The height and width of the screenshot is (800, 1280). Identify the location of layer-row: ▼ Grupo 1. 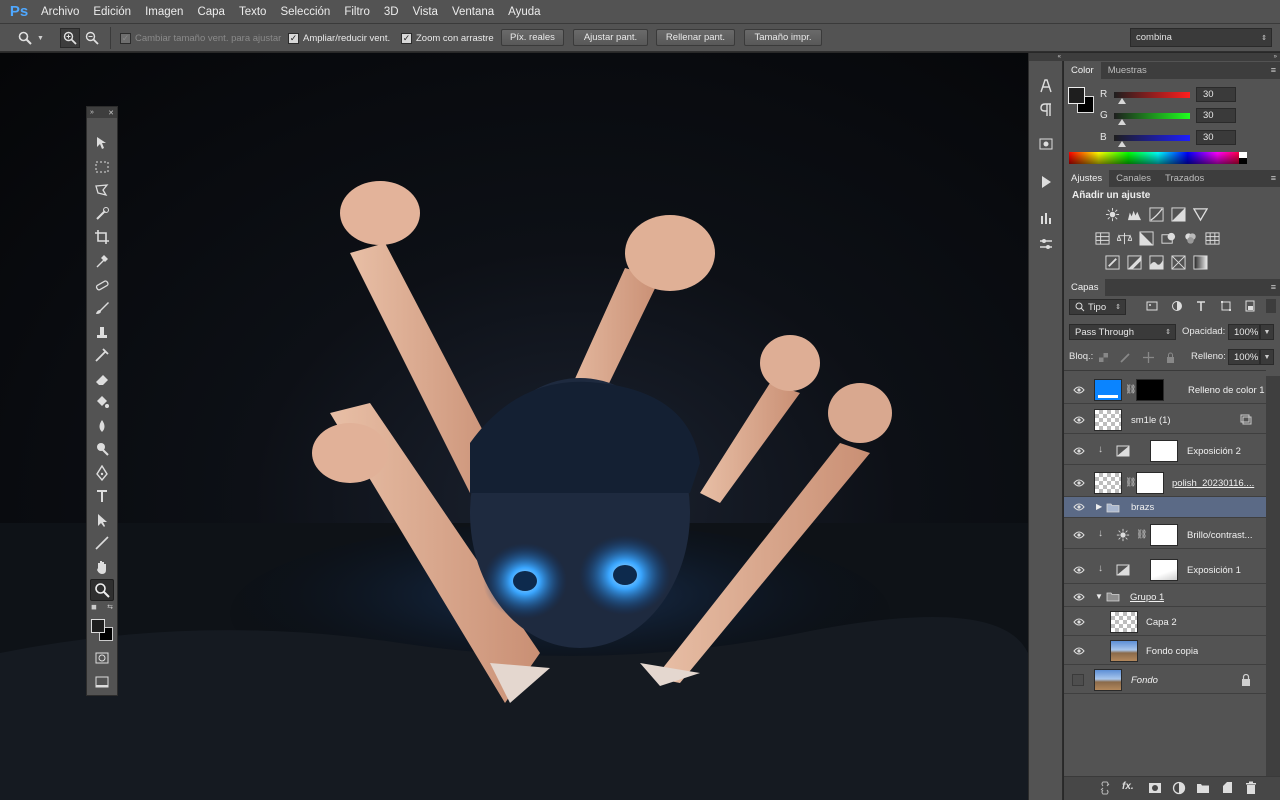
(1165, 597).